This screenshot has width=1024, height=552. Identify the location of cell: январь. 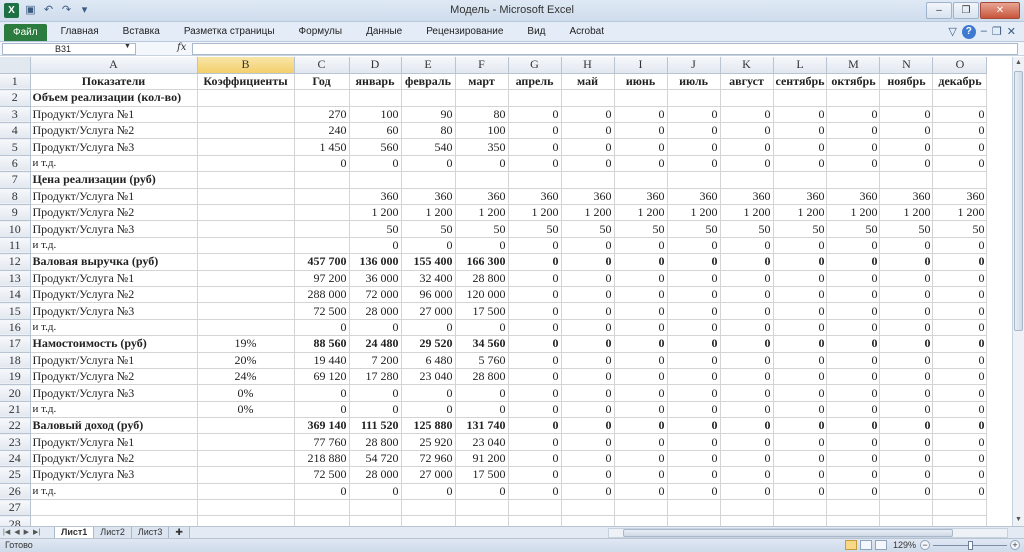
(375, 82).